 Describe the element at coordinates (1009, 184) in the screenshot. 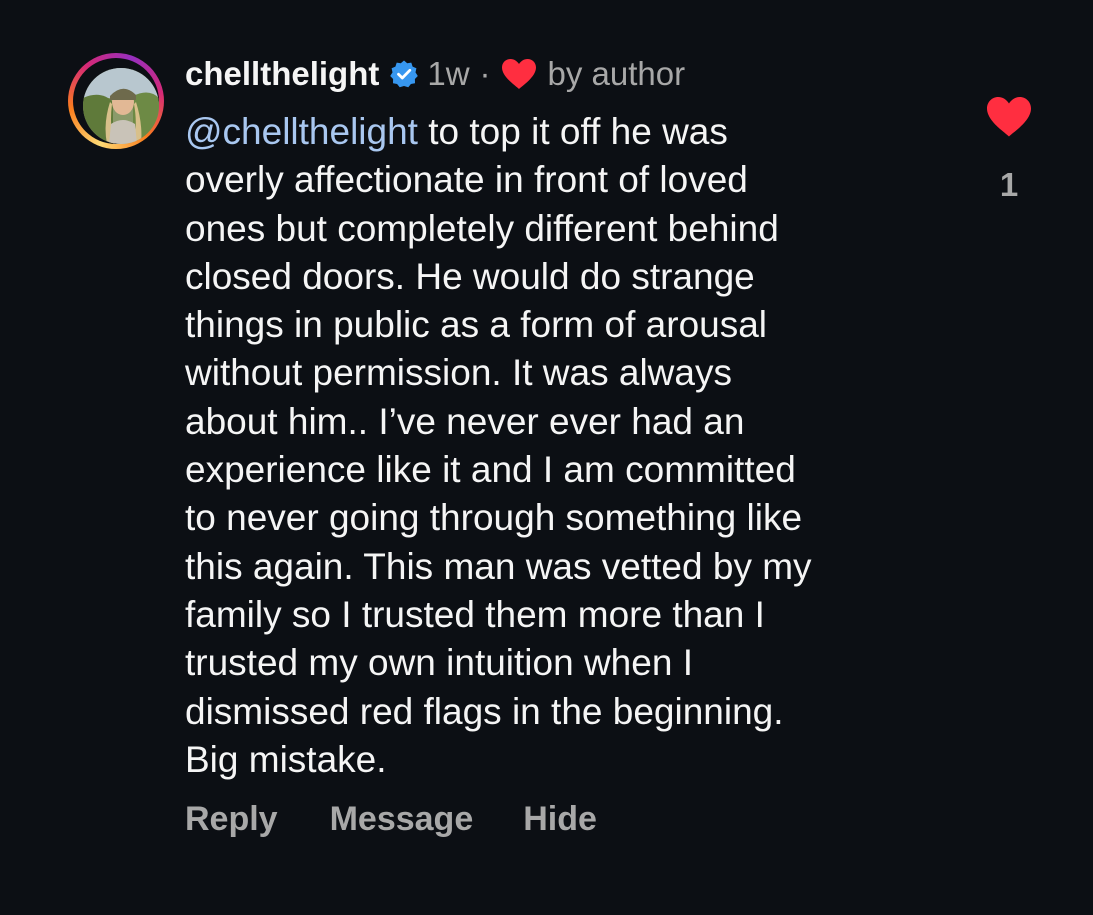

I see `like-count: 1` at that location.